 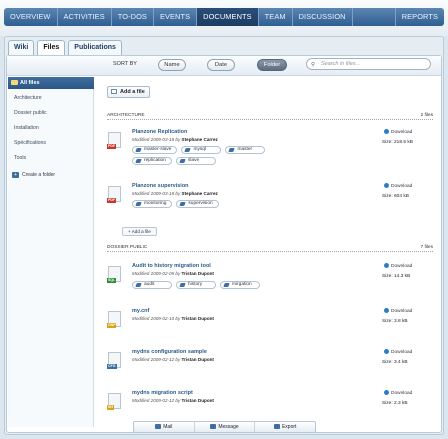 I want to click on tag-chip: monitoring, so click(x=152, y=204).